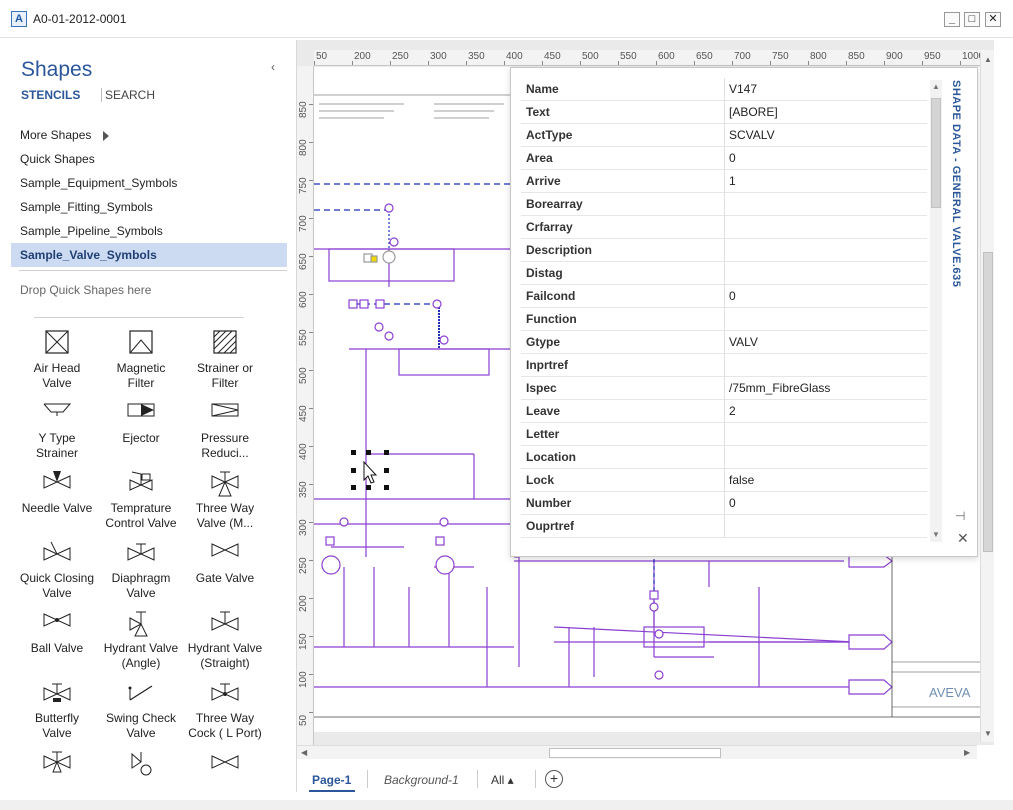 This screenshot has height=810, width=1013. What do you see at coordinates (724, 273) in the screenshot?
I see `shape-data-row: Distag` at bounding box center [724, 273].